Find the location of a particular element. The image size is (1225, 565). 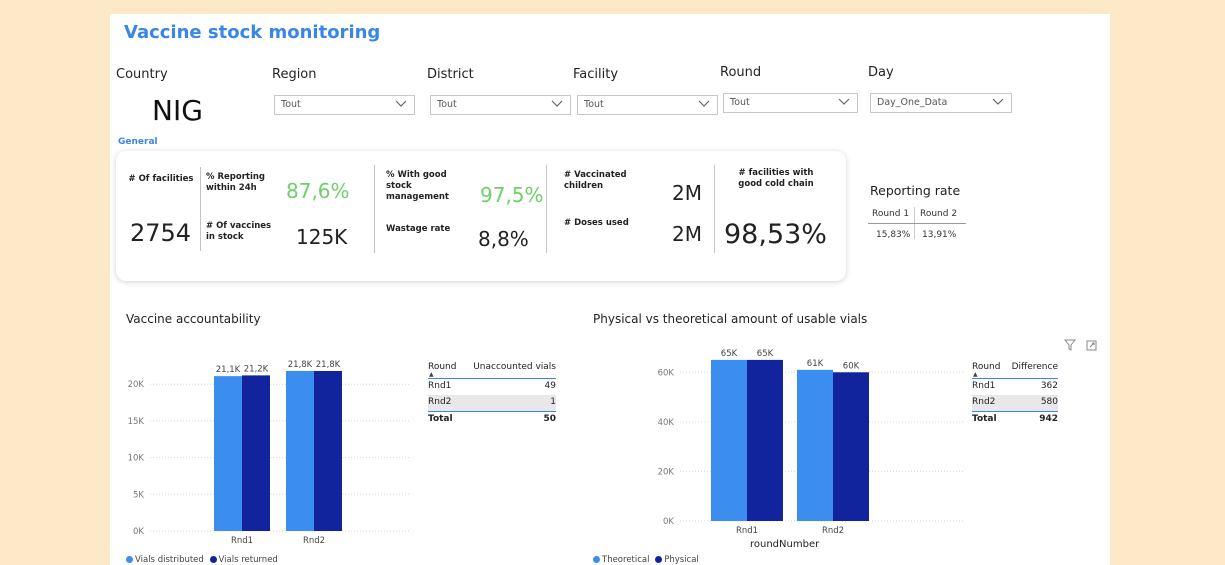

facility-dropdown: Tout is located at coordinates (647, 105).